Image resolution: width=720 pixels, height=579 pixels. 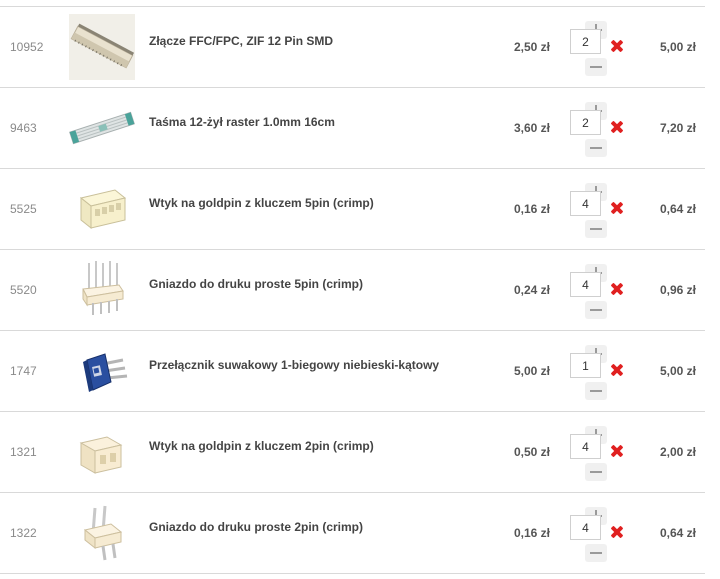 I want to click on unit-price: 2,50 zł, so click(x=531, y=47).